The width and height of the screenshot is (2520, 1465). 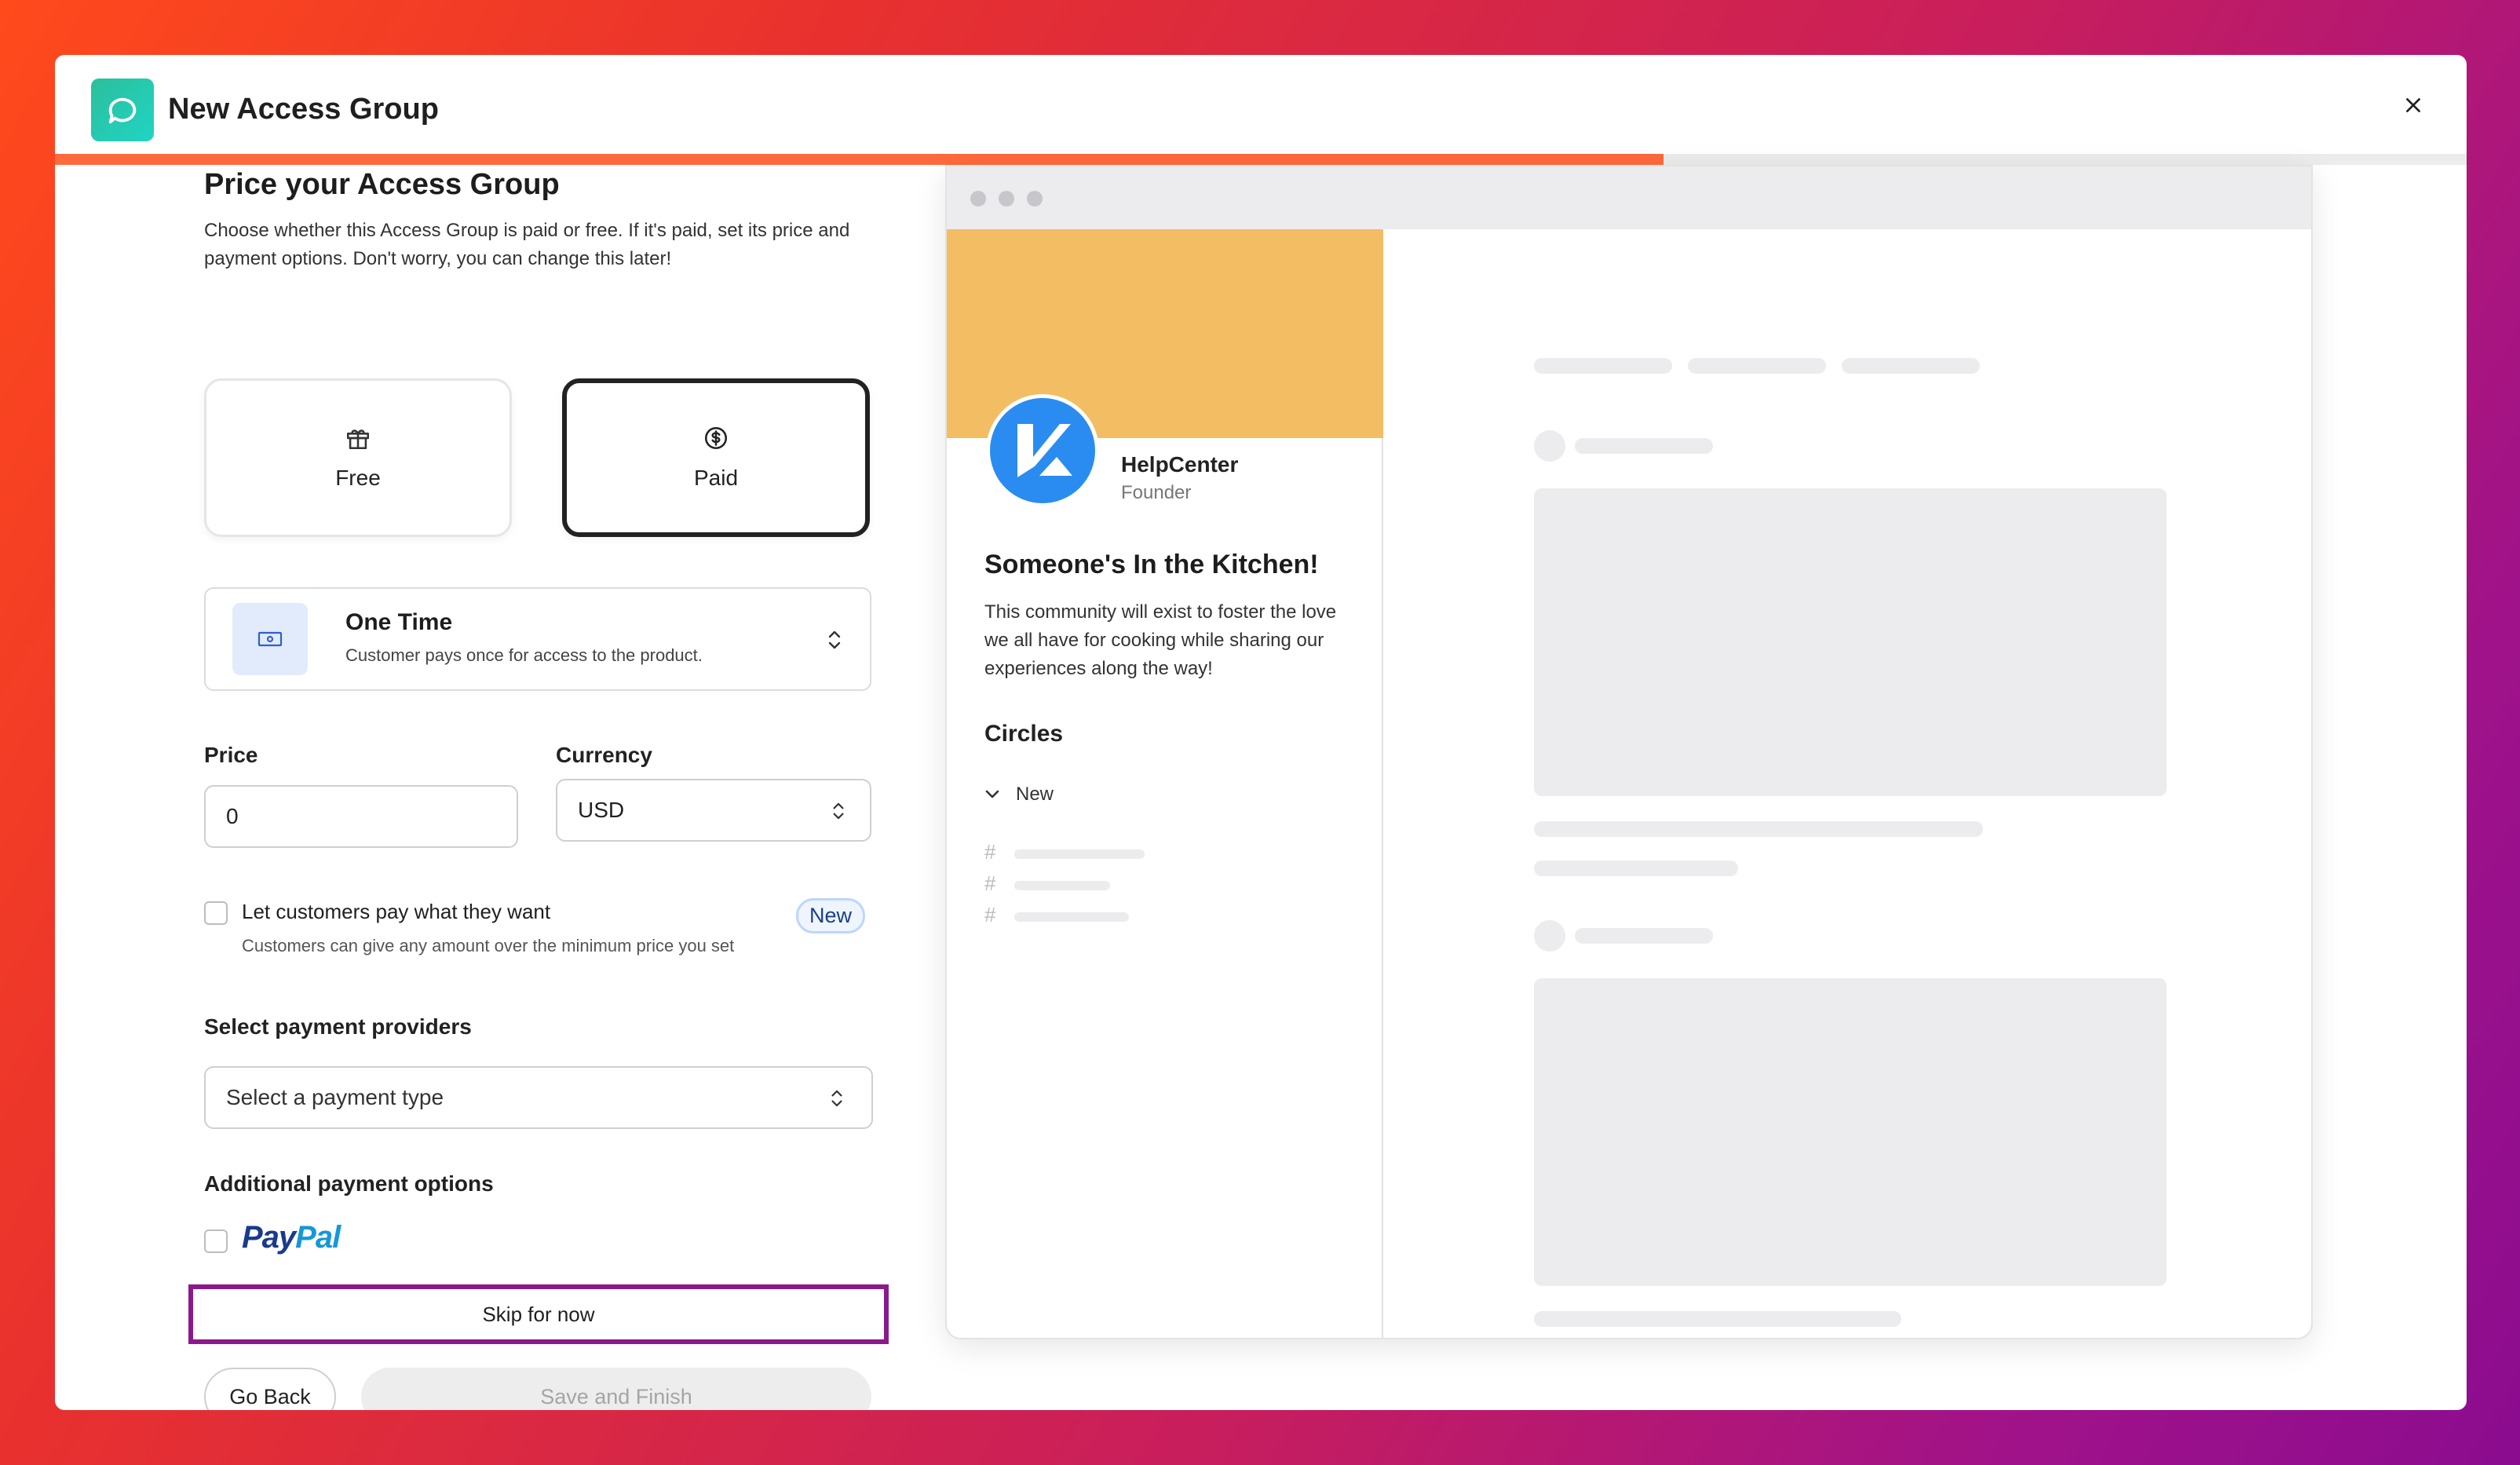 What do you see at coordinates (1024, 734) in the screenshot?
I see `circles-heading: Circles` at bounding box center [1024, 734].